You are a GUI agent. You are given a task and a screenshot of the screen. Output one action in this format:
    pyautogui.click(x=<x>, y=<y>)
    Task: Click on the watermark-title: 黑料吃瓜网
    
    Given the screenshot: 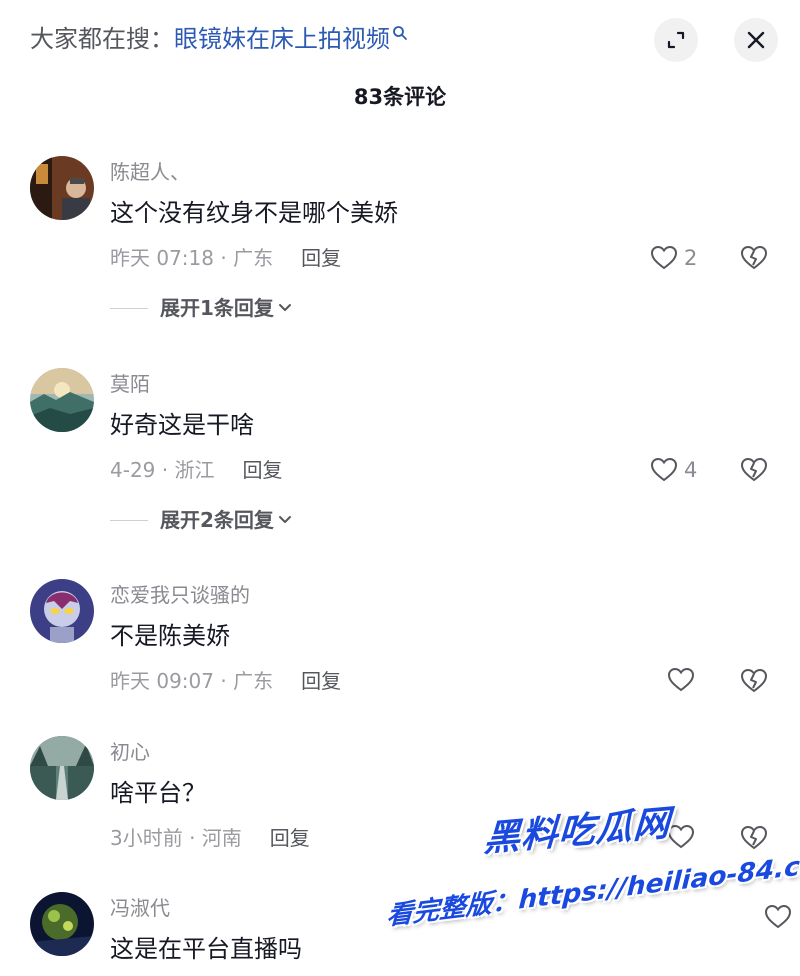 What is the action you would take?
    pyautogui.click(x=577, y=831)
    